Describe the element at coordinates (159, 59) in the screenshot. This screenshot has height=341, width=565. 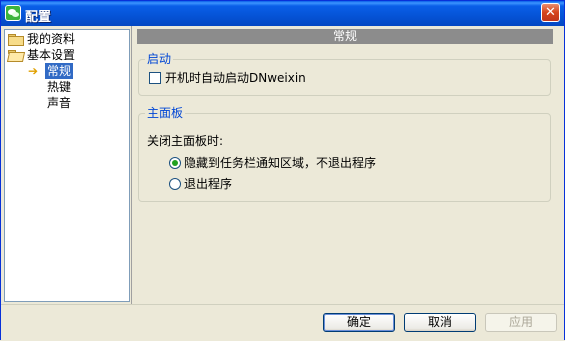
I see `startup-group-title: 启动` at that location.